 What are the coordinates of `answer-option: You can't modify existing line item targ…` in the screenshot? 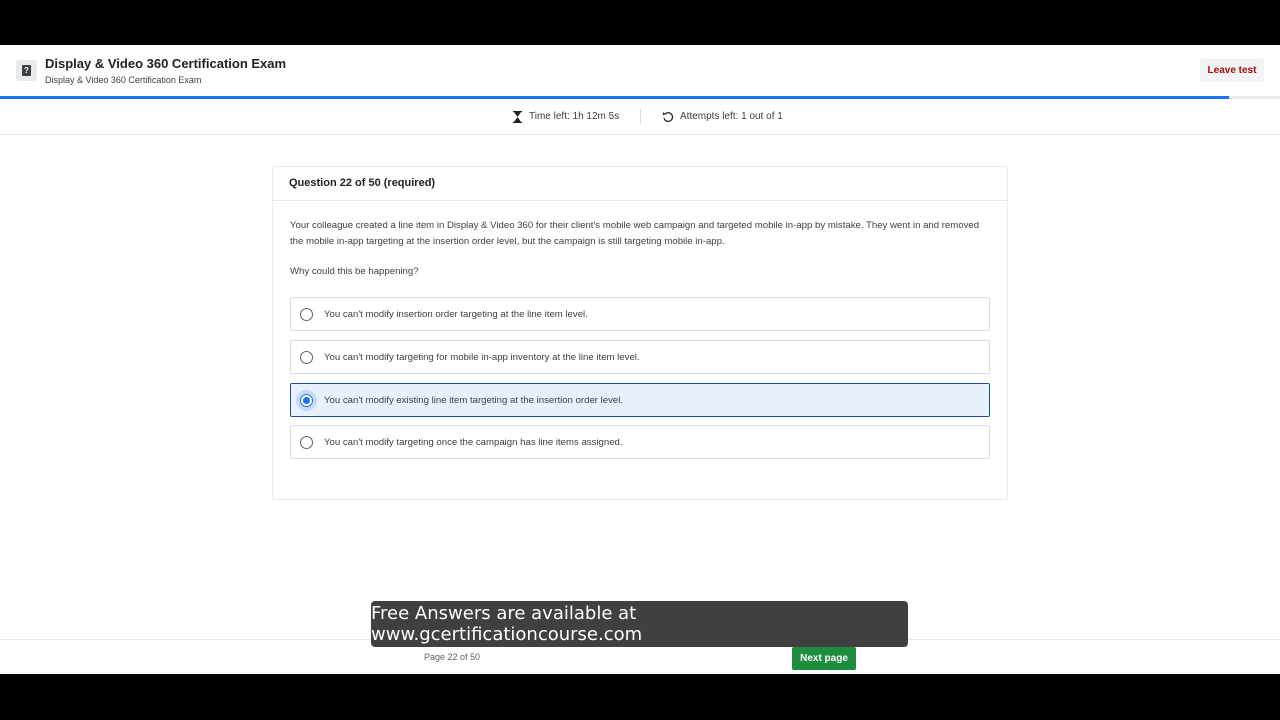 It's located at (640, 400).